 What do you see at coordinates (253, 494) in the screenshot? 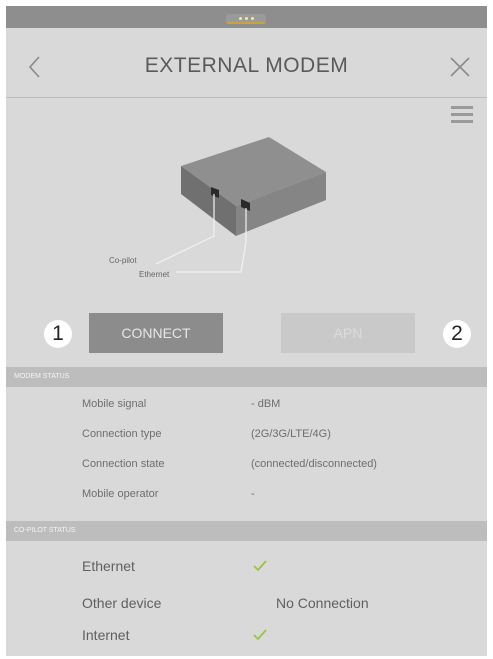
I see `row-value: -` at bounding box center [253, 494].